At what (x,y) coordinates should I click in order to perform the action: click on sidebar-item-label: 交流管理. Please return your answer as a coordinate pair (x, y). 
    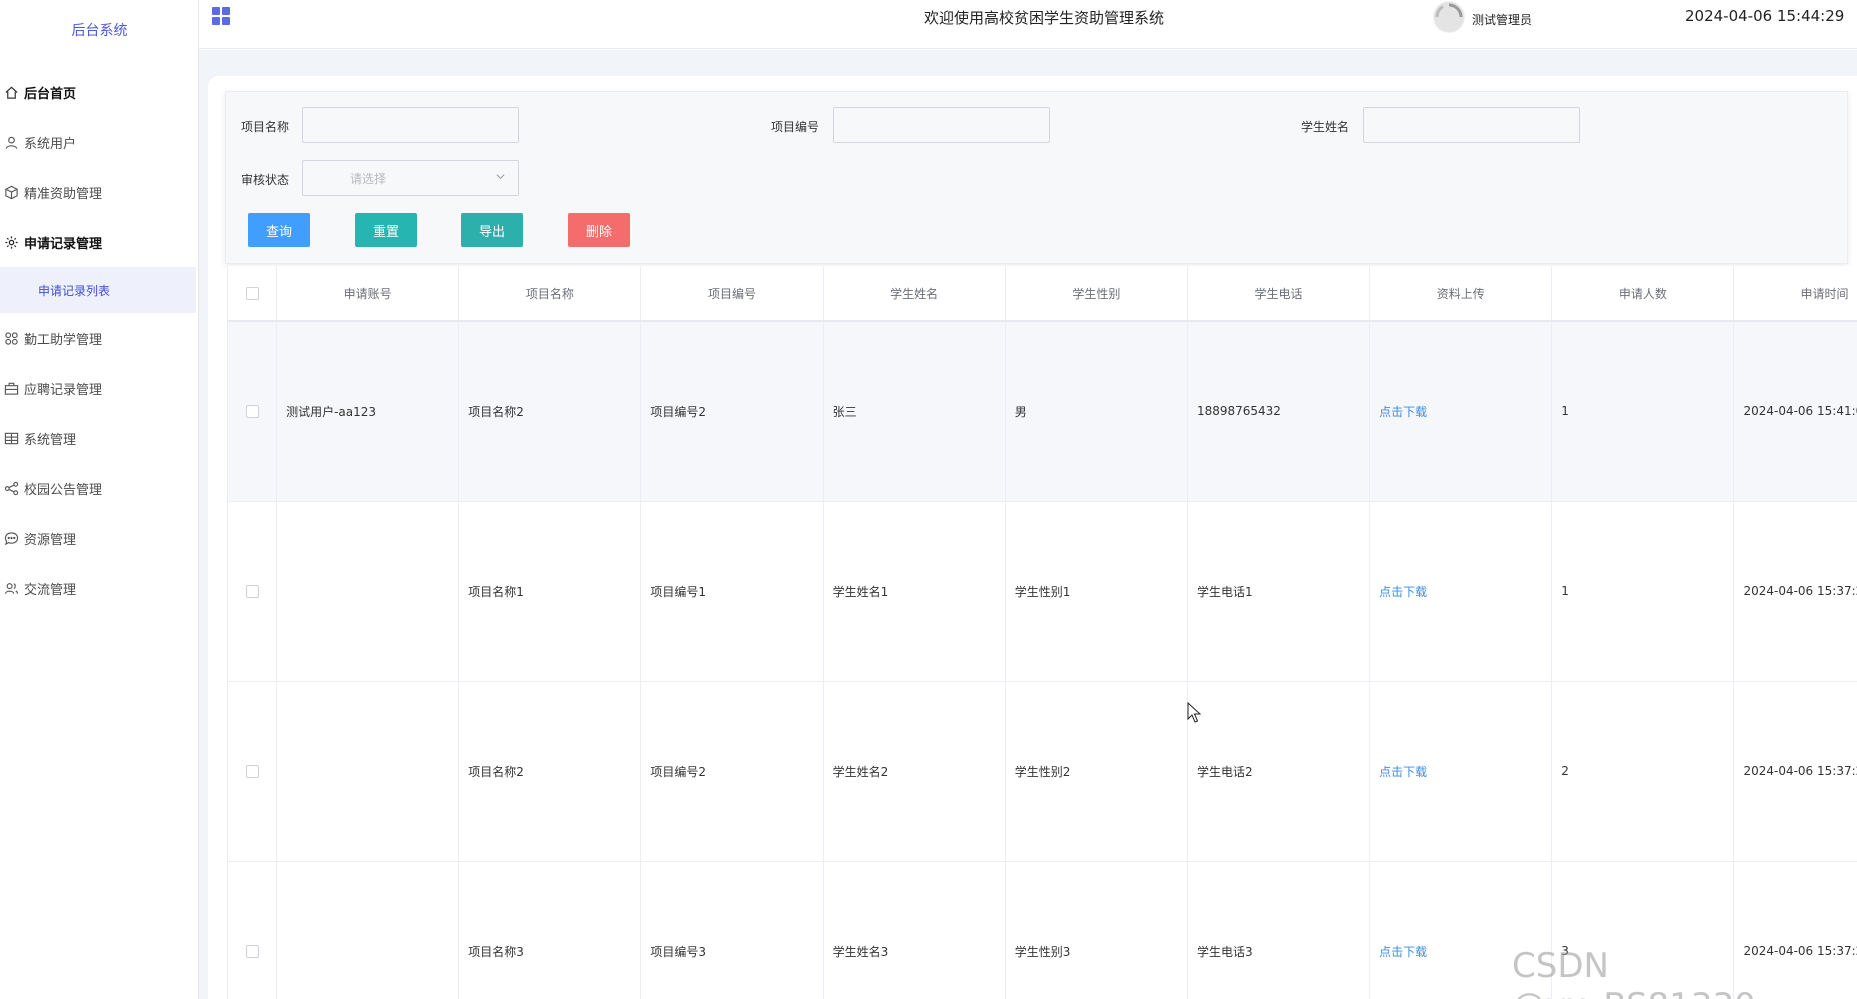
    Looking at the image, I should click on (50, 590).